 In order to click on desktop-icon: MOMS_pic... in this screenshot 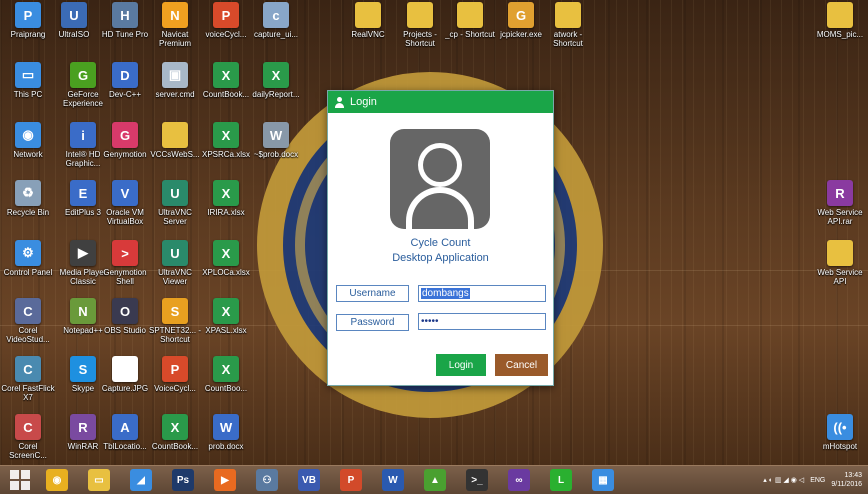, I will do `click(840, 20)`.